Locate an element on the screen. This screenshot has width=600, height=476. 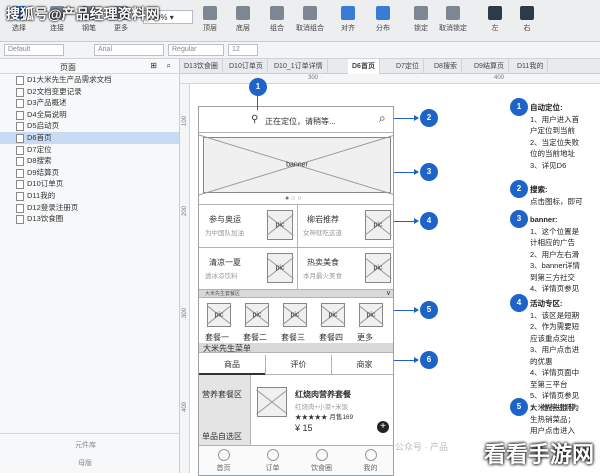
chevron-down-icon: ∨ is located at coordinates (388, 293).